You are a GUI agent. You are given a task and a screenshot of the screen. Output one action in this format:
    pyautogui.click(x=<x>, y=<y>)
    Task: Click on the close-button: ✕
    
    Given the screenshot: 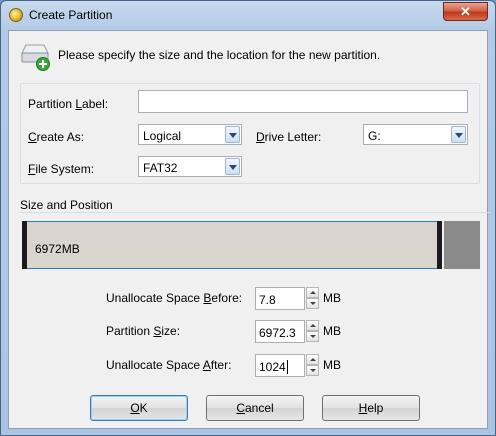 What is the action you would take?
    pyautogui.click(x=465, y=11)
    